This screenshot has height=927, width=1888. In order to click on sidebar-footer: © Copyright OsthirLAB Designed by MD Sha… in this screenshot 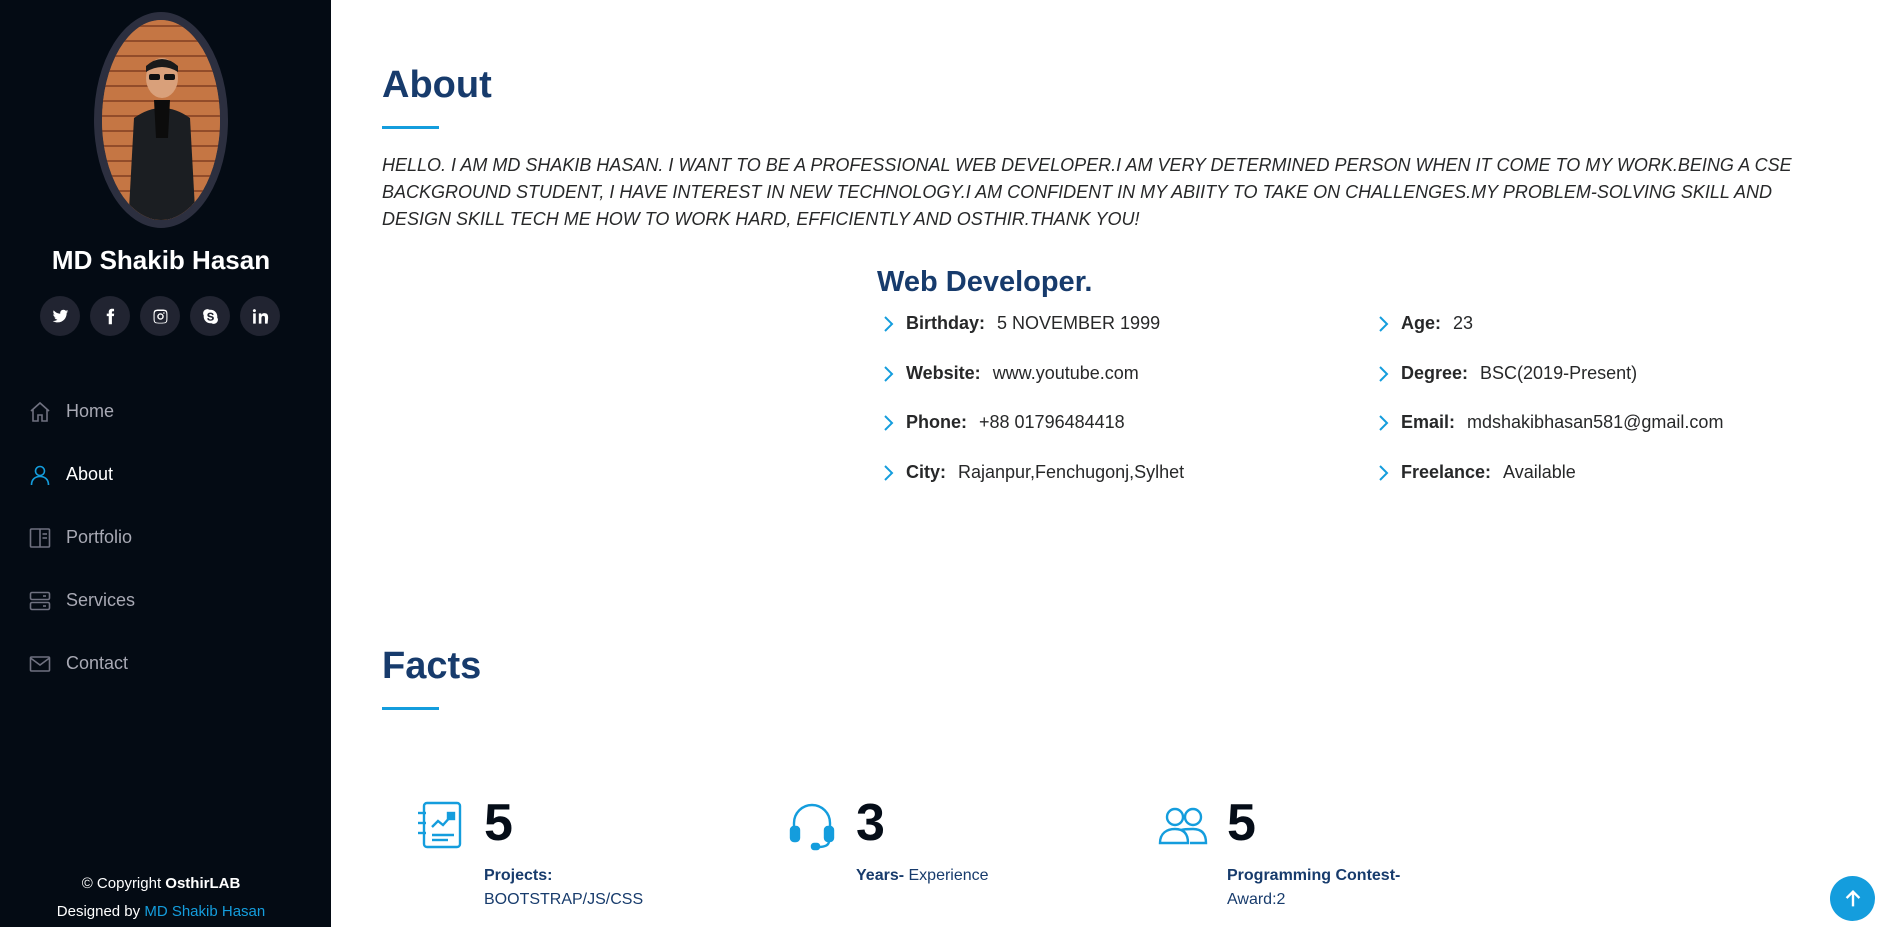, I will do `click(161, 898)`.